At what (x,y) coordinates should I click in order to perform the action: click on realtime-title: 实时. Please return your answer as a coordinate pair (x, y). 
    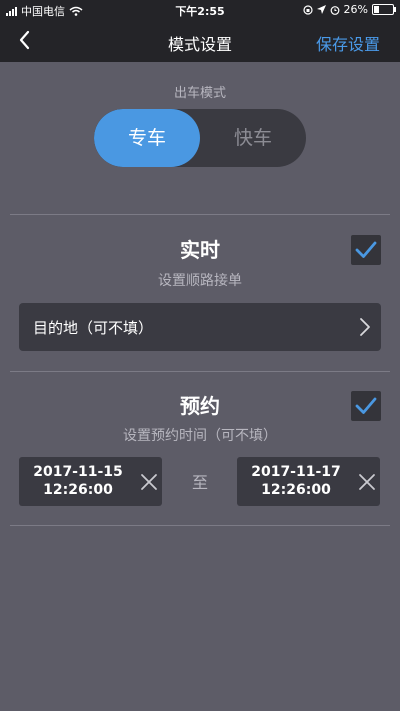
    Looking at the image, I should click on (200, 250).